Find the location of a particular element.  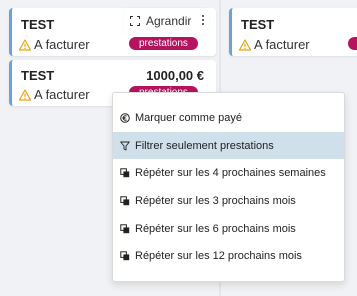

more-options-icon is located at coordinates (203, 21).